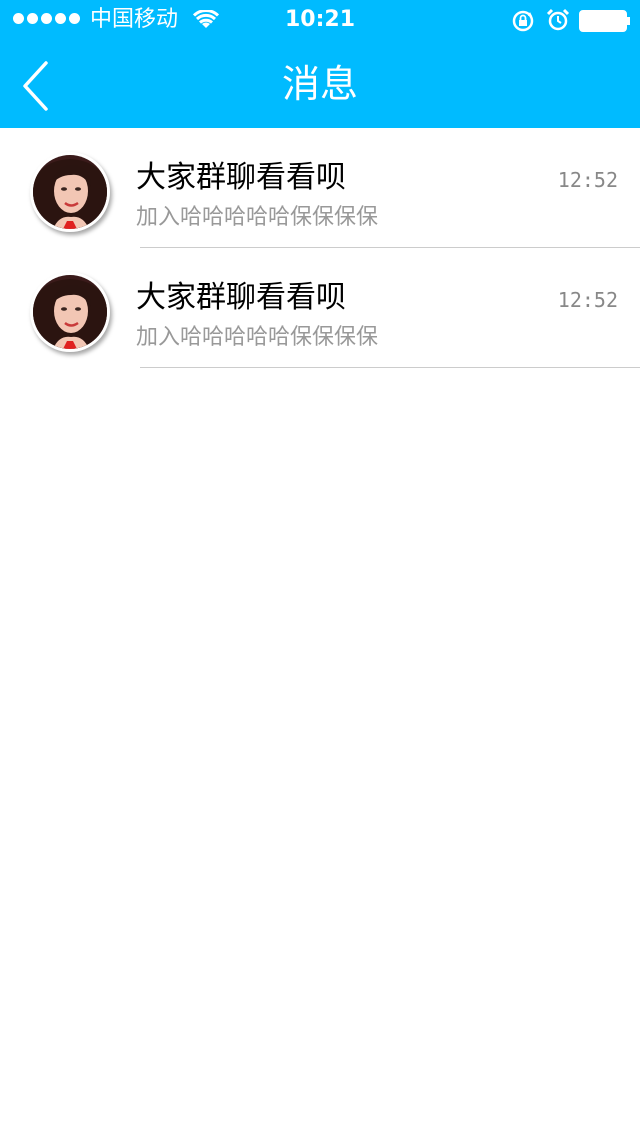 The image size is (640, 1136). I want to click on divider, so click(390, 367).